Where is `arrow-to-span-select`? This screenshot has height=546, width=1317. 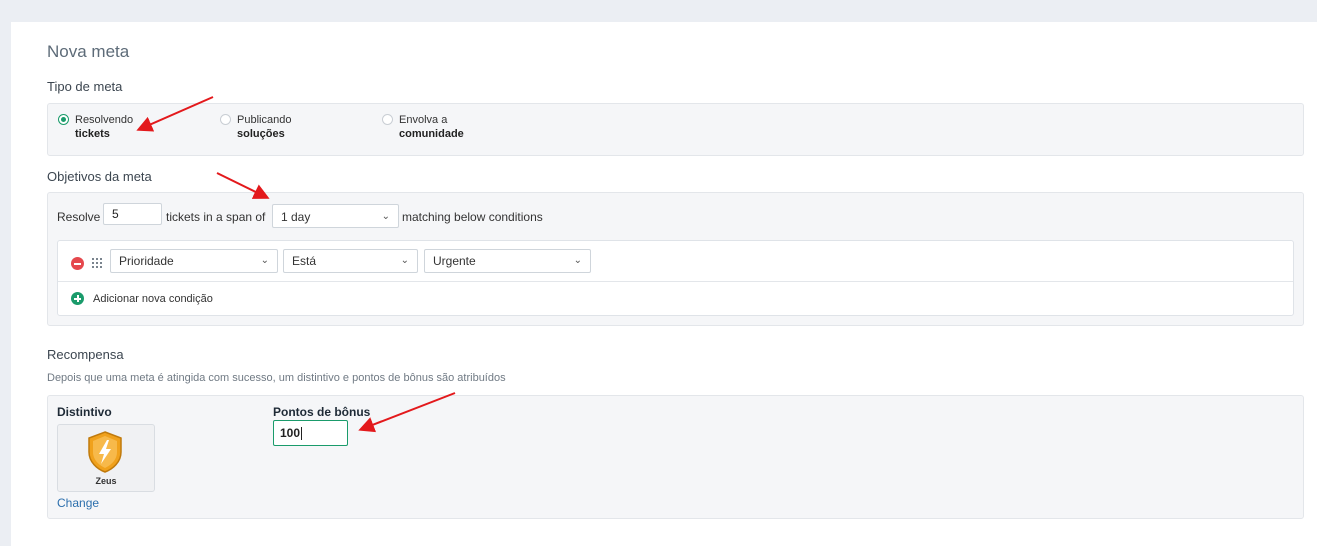
arrow-to-span-select is located at coordinates (243, 185).